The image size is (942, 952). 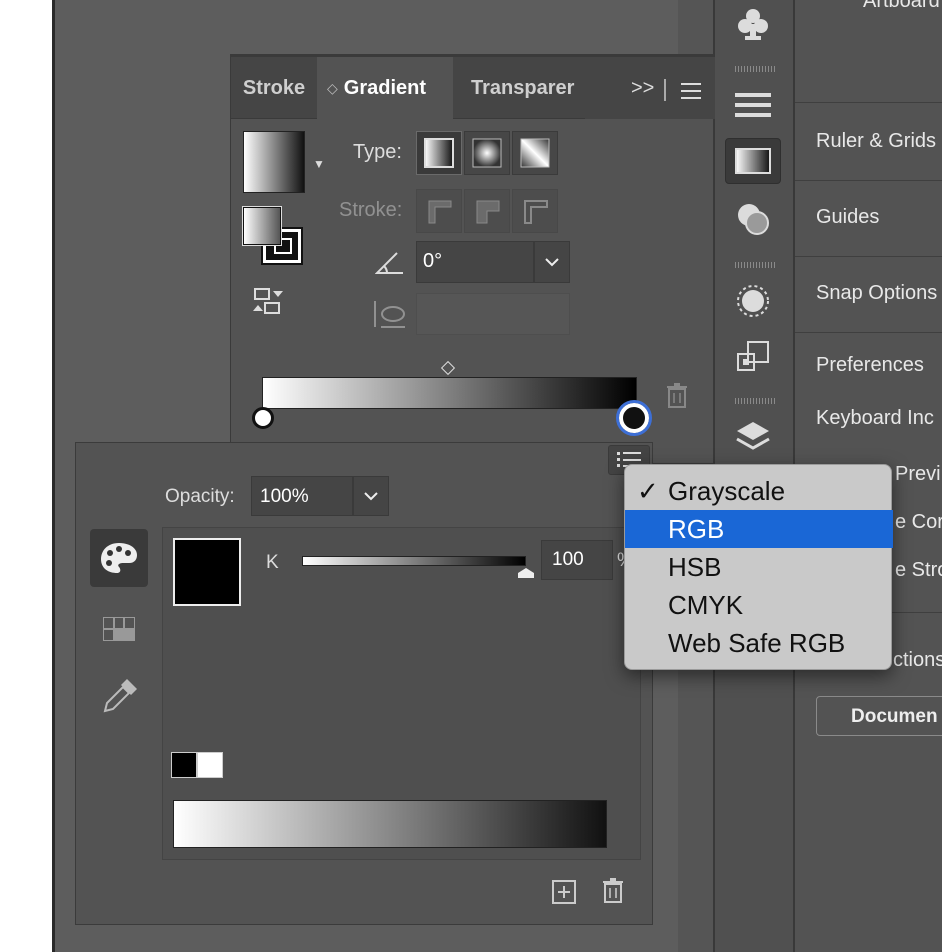 What do you see at coordinates (759, 605) in the screenshot?
I see `menu-item-cmyk: CMYK` at bounding box center [759, 605].